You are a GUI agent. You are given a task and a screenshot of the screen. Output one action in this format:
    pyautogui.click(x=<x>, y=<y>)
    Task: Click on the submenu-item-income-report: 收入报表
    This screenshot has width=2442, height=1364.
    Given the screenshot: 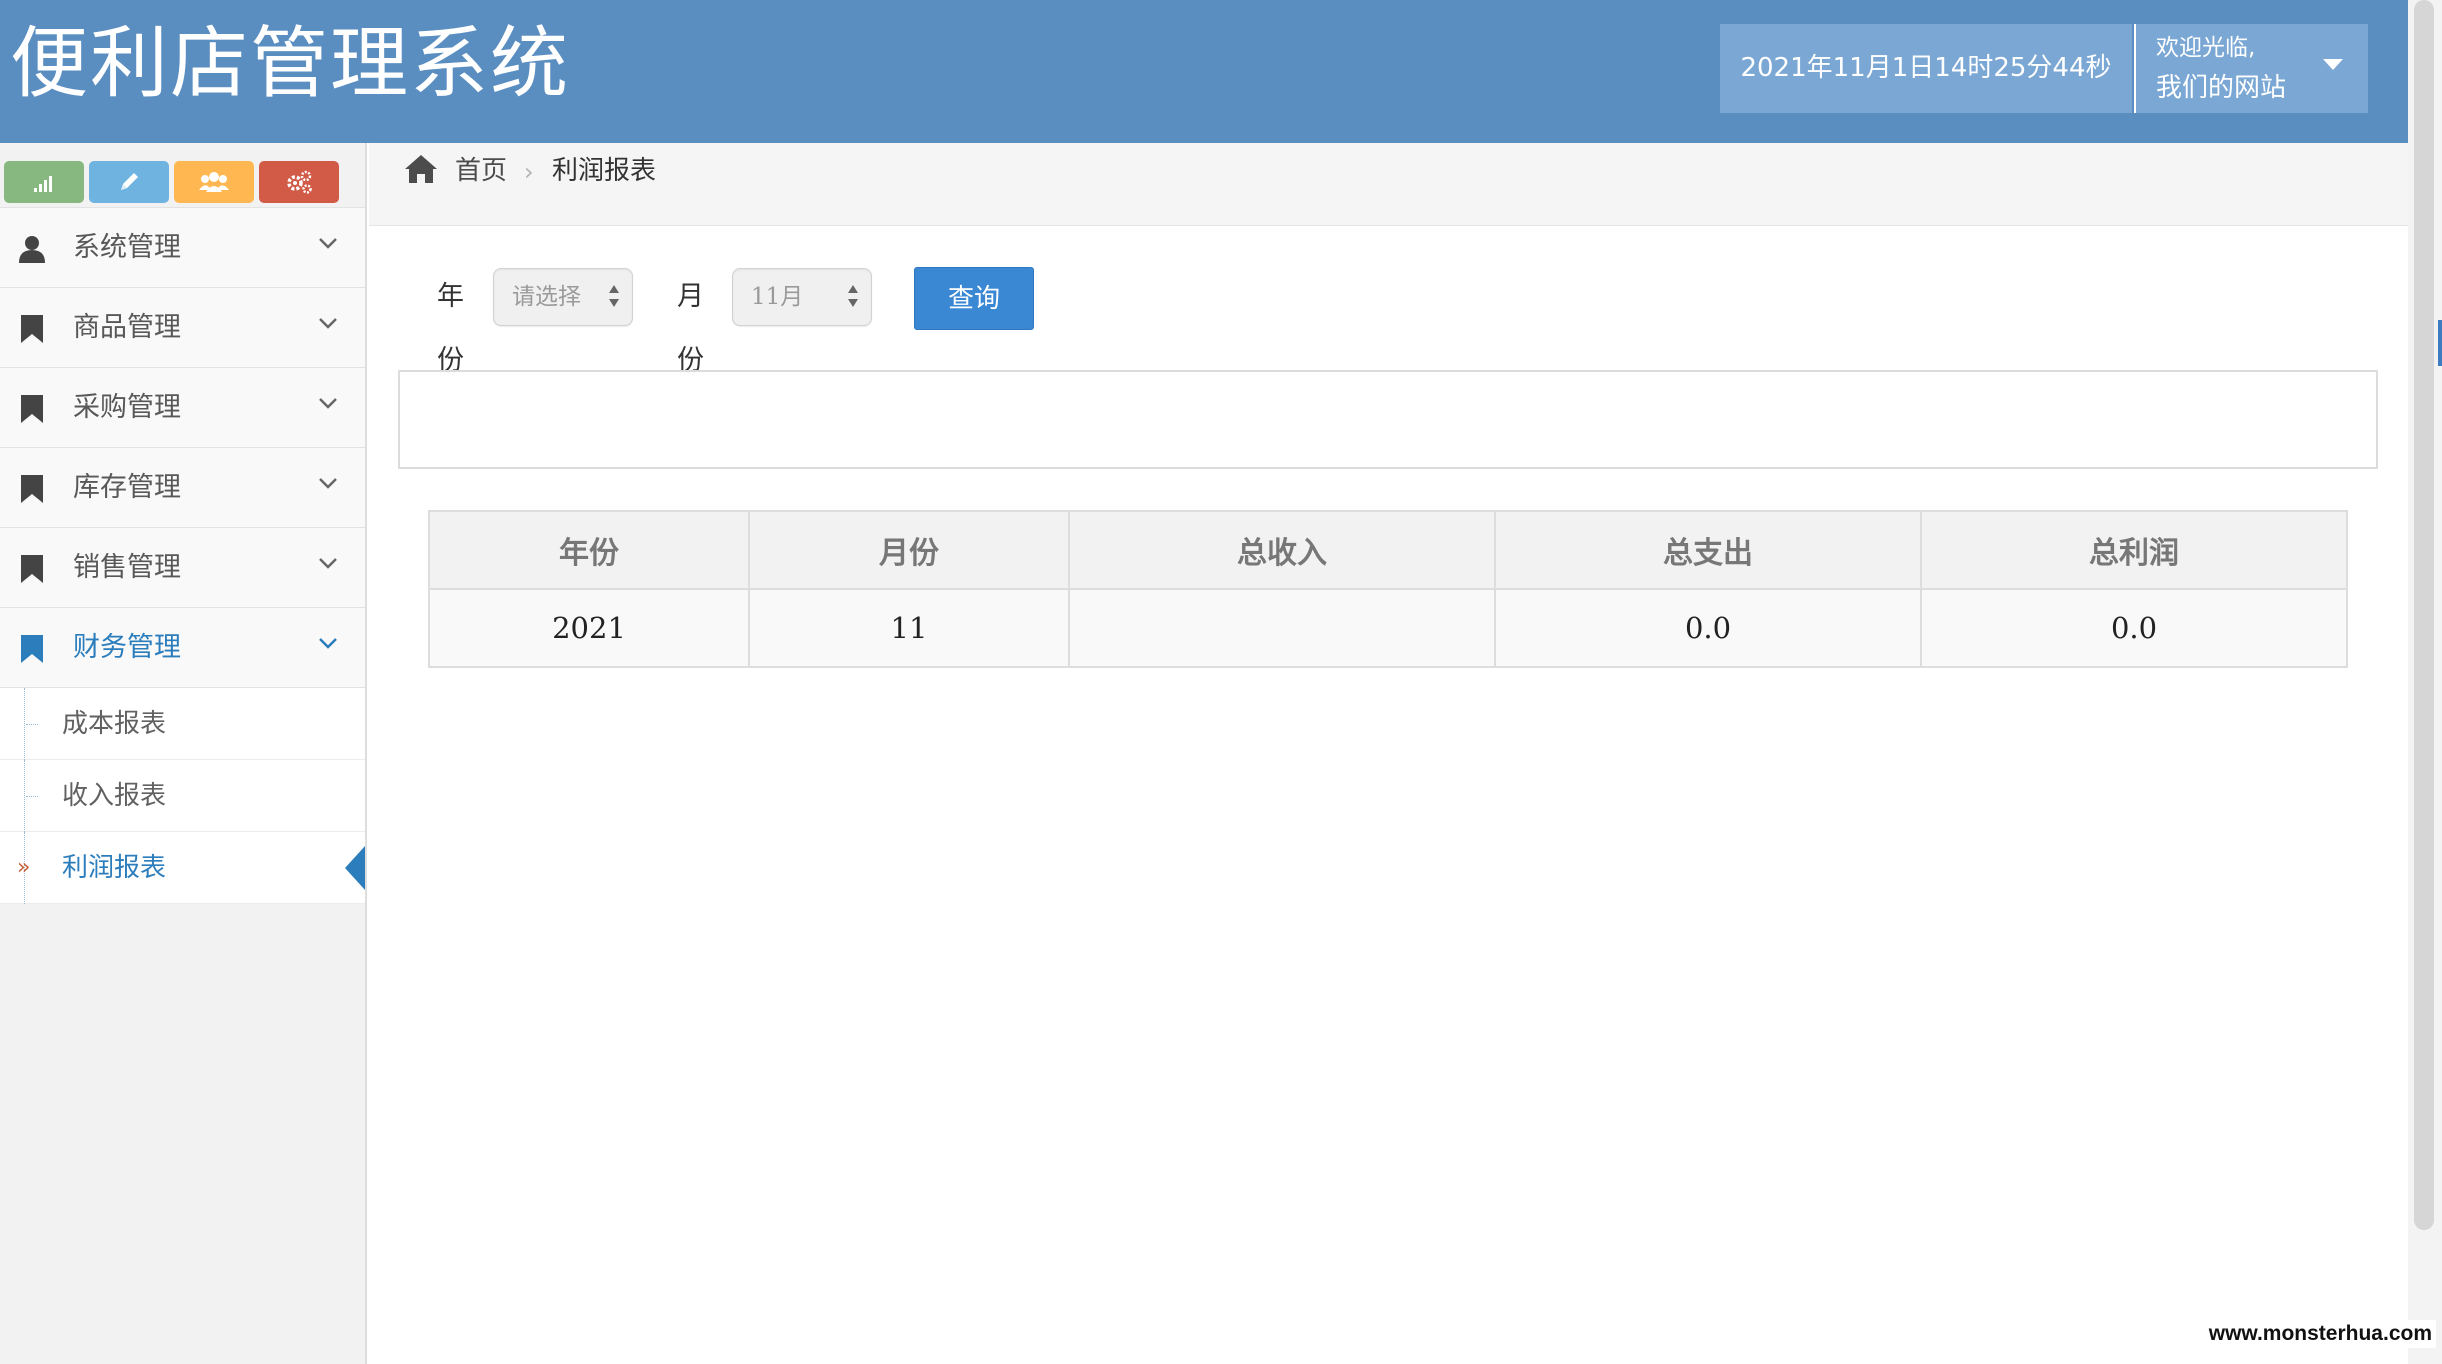 What is the action you would take?
    pyautogui.click(x=182, y=796)
    